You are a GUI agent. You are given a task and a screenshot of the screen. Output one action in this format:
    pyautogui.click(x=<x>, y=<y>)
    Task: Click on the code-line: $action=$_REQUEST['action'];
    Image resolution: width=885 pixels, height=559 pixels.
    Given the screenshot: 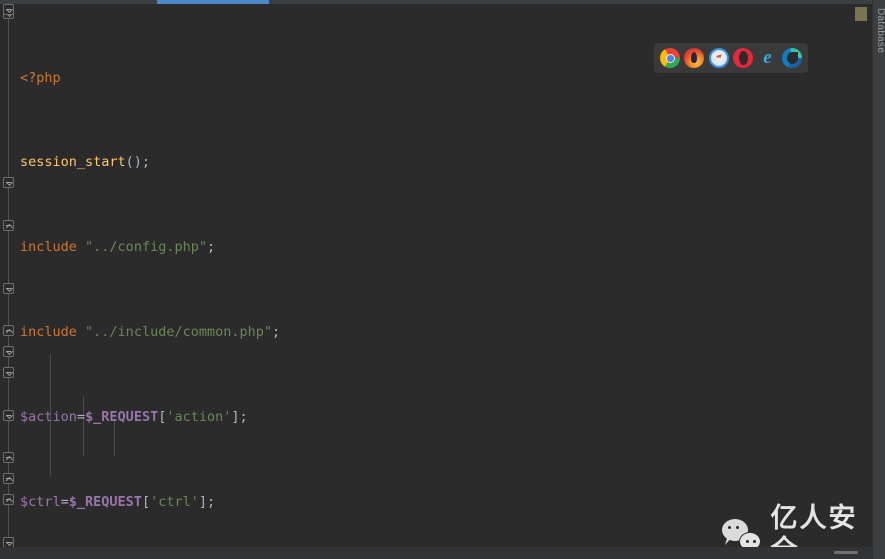 What is the action you would take?
    pyautogui.click(x=435, y=417)
    